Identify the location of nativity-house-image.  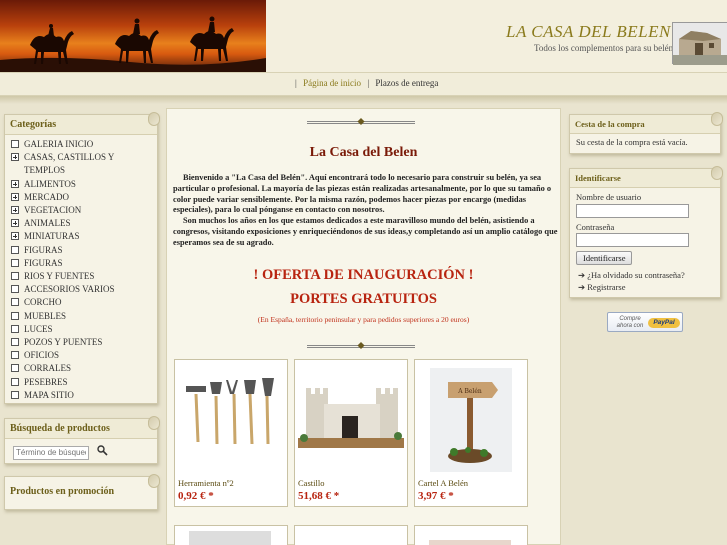
(699, 43).